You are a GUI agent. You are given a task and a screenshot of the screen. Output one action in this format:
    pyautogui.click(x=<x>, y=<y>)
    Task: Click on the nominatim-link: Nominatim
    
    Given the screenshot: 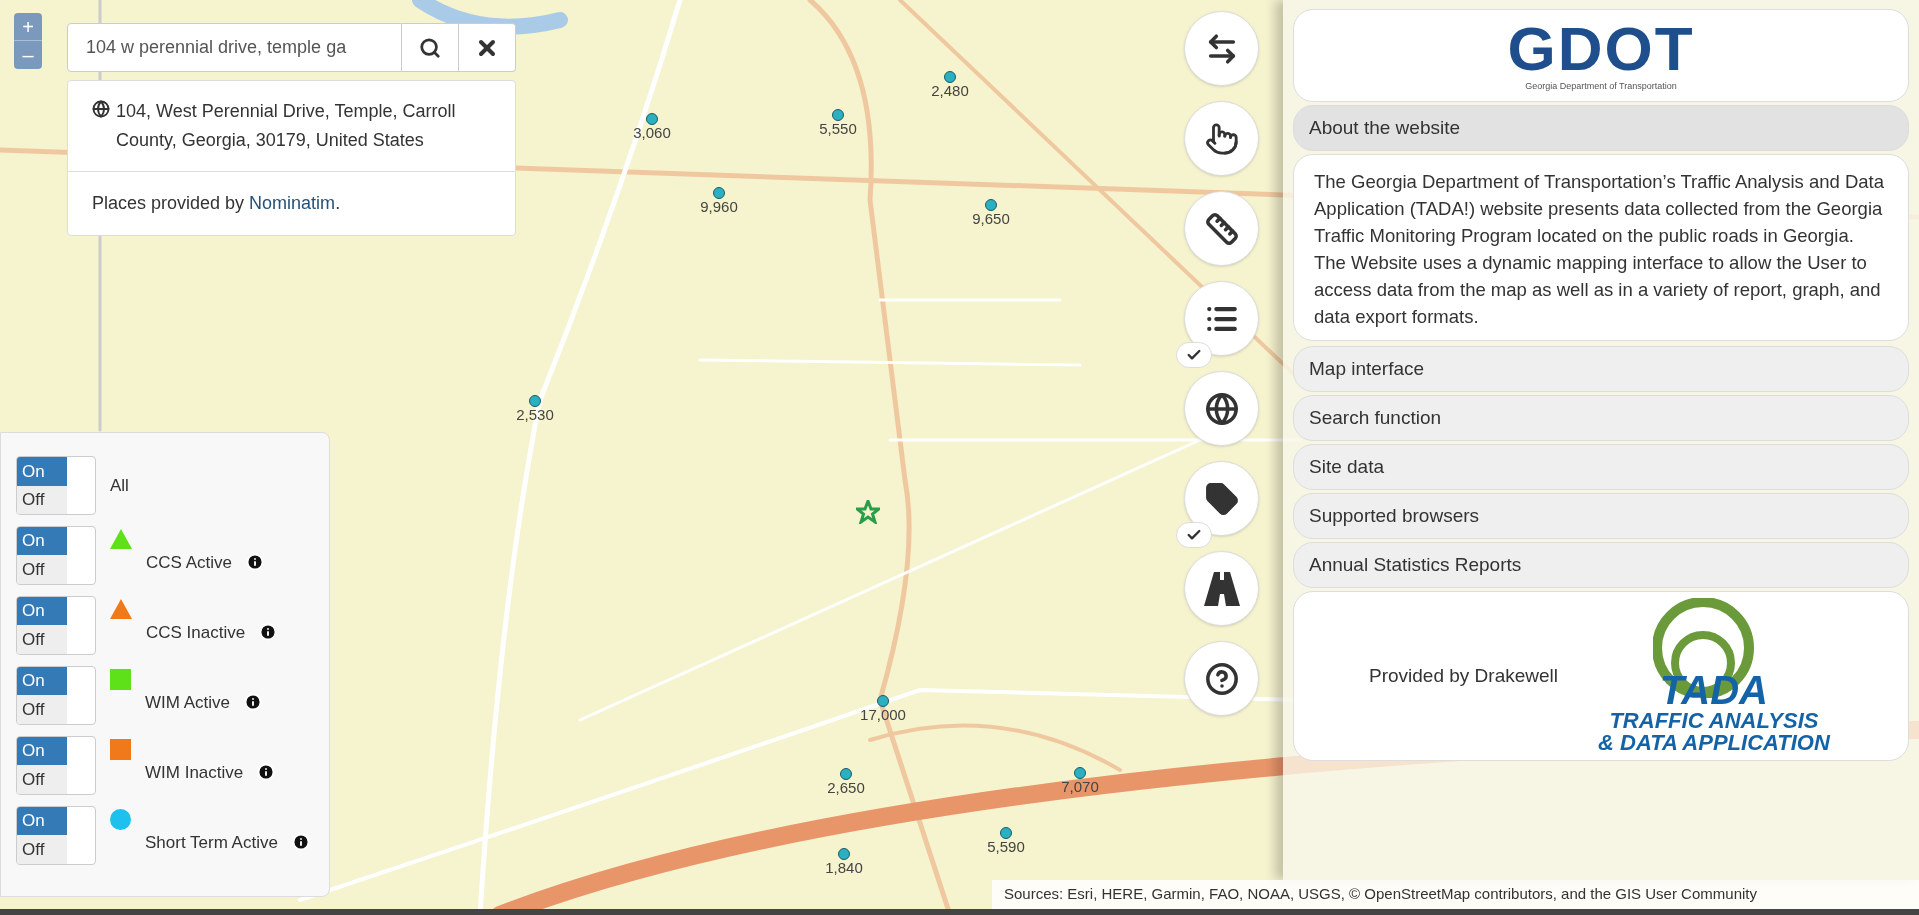 What is the action you would take?
    pyautogui.click(x=292, y=203)
    